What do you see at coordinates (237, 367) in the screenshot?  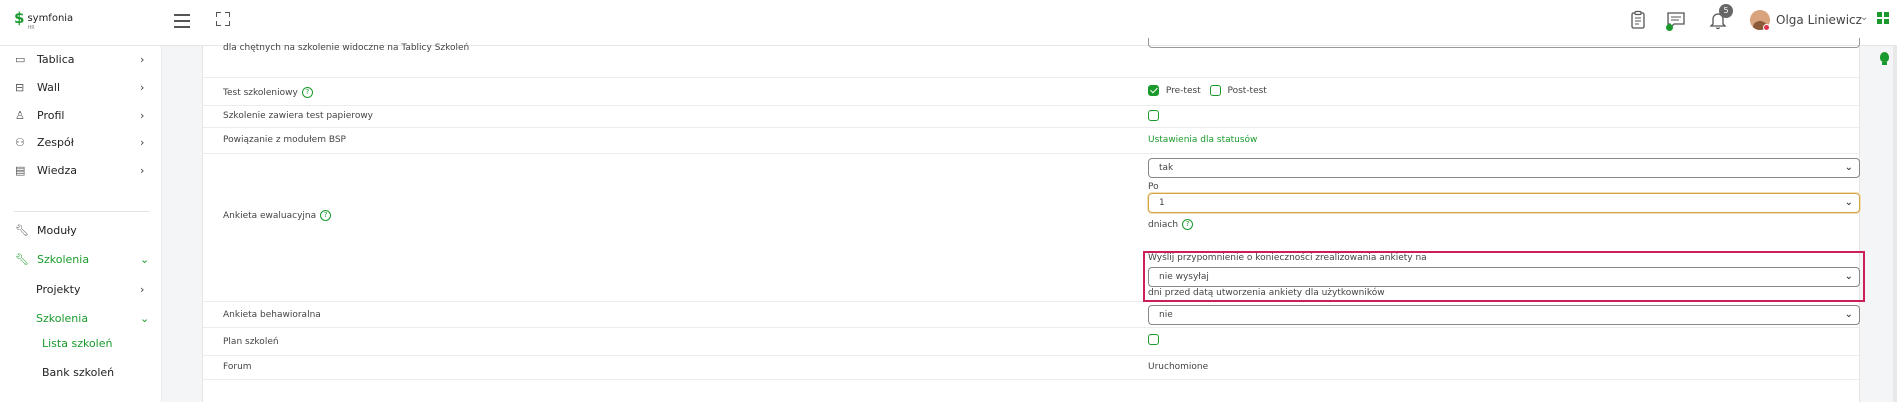 I see `forum-label: Forum` at bounding box center [237, 367].